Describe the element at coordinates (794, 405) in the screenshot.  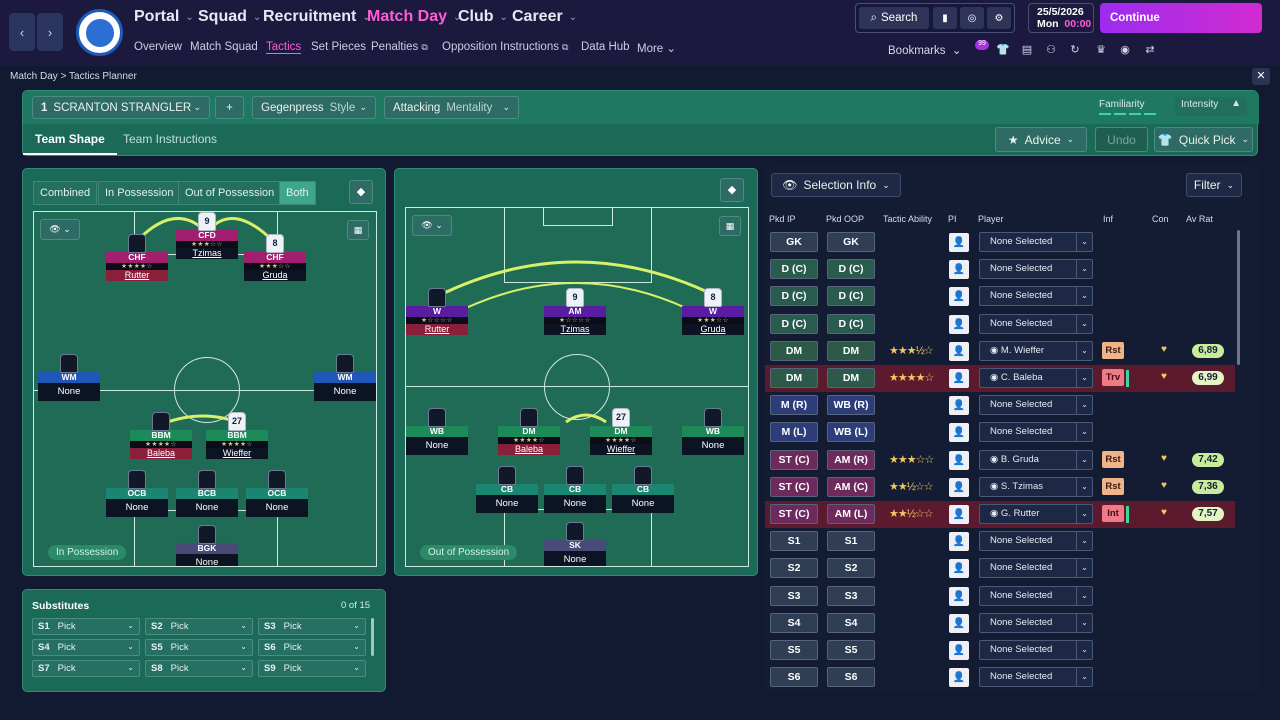
I see `pkd-ip-button: M (R)` at that location.